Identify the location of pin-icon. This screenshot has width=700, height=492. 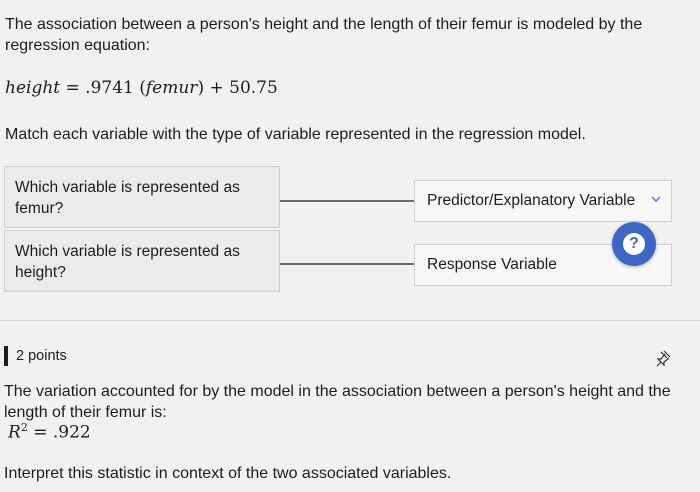
(664, 359).